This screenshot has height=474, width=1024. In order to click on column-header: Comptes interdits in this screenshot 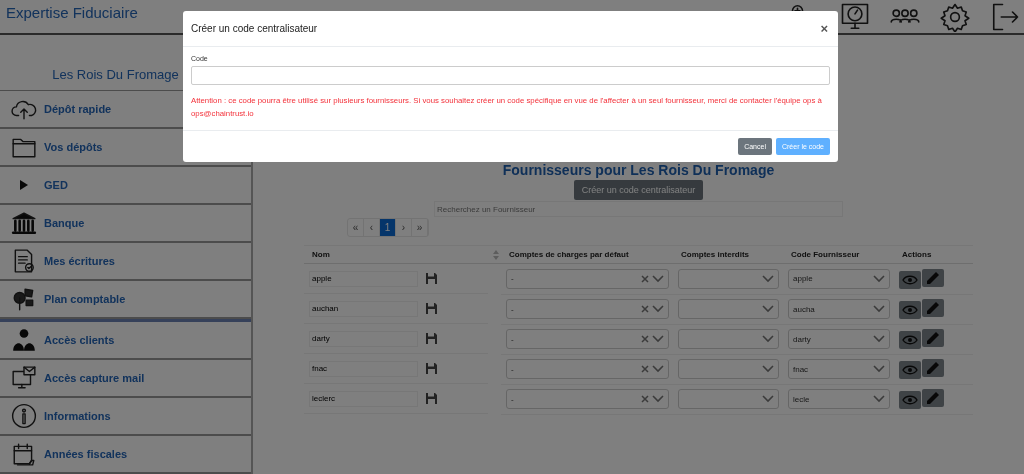, I will do `click(728, 254)`.